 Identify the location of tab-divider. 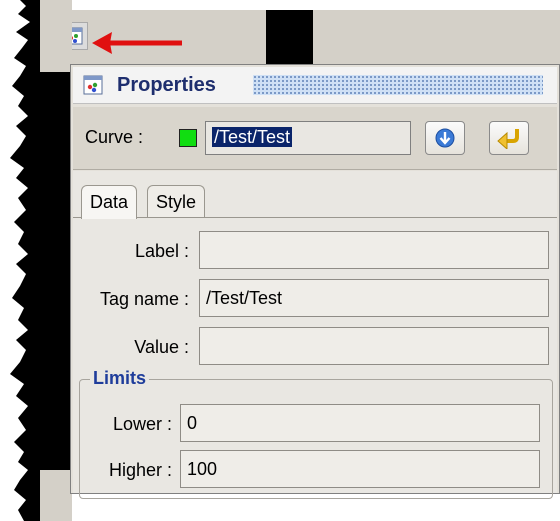
(315, 217).